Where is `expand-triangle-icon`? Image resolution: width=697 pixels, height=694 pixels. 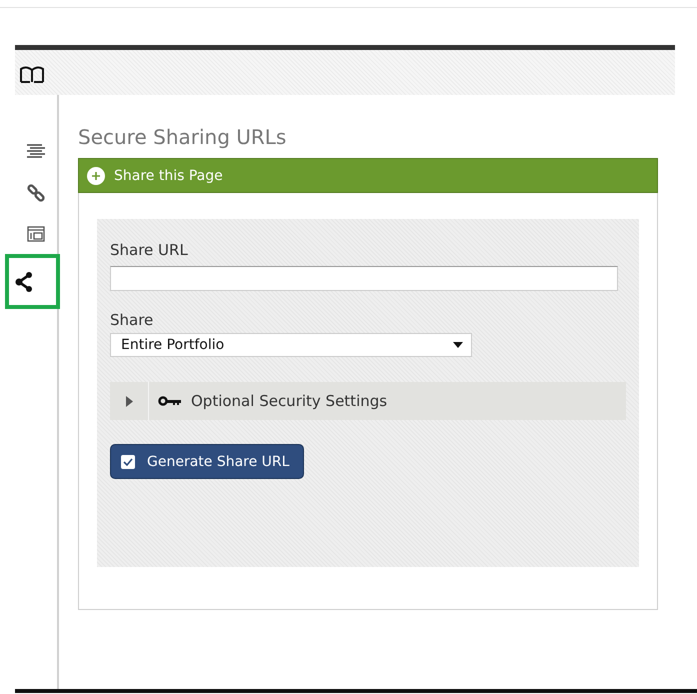 expand-triangle-icon is located at coordinates (129, 401).